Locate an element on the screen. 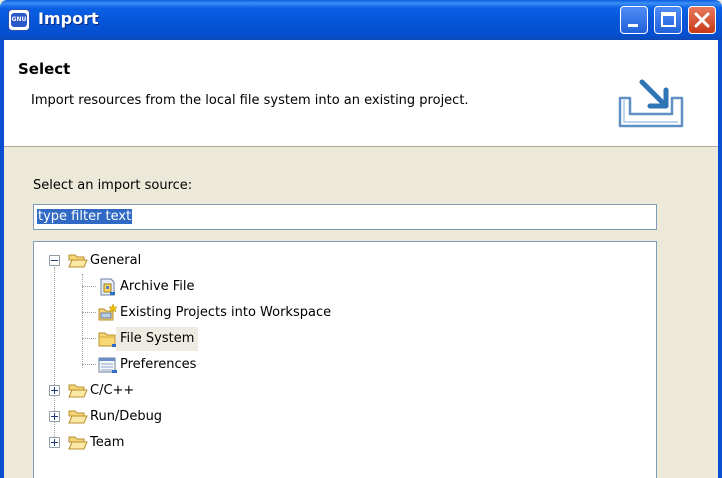 The height and width of the screenshot is (478, 722). archive-file-icon is located at coordinates (107, 287).